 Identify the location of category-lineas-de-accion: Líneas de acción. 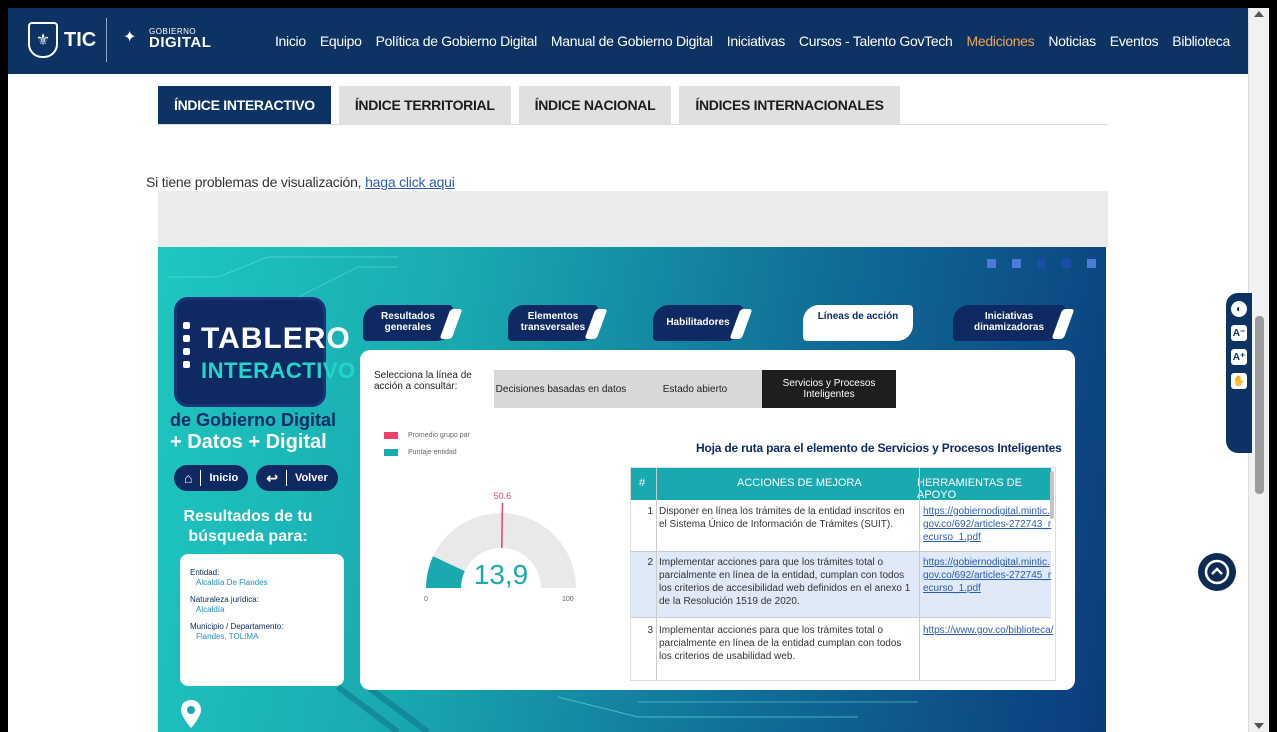
(858, 323).